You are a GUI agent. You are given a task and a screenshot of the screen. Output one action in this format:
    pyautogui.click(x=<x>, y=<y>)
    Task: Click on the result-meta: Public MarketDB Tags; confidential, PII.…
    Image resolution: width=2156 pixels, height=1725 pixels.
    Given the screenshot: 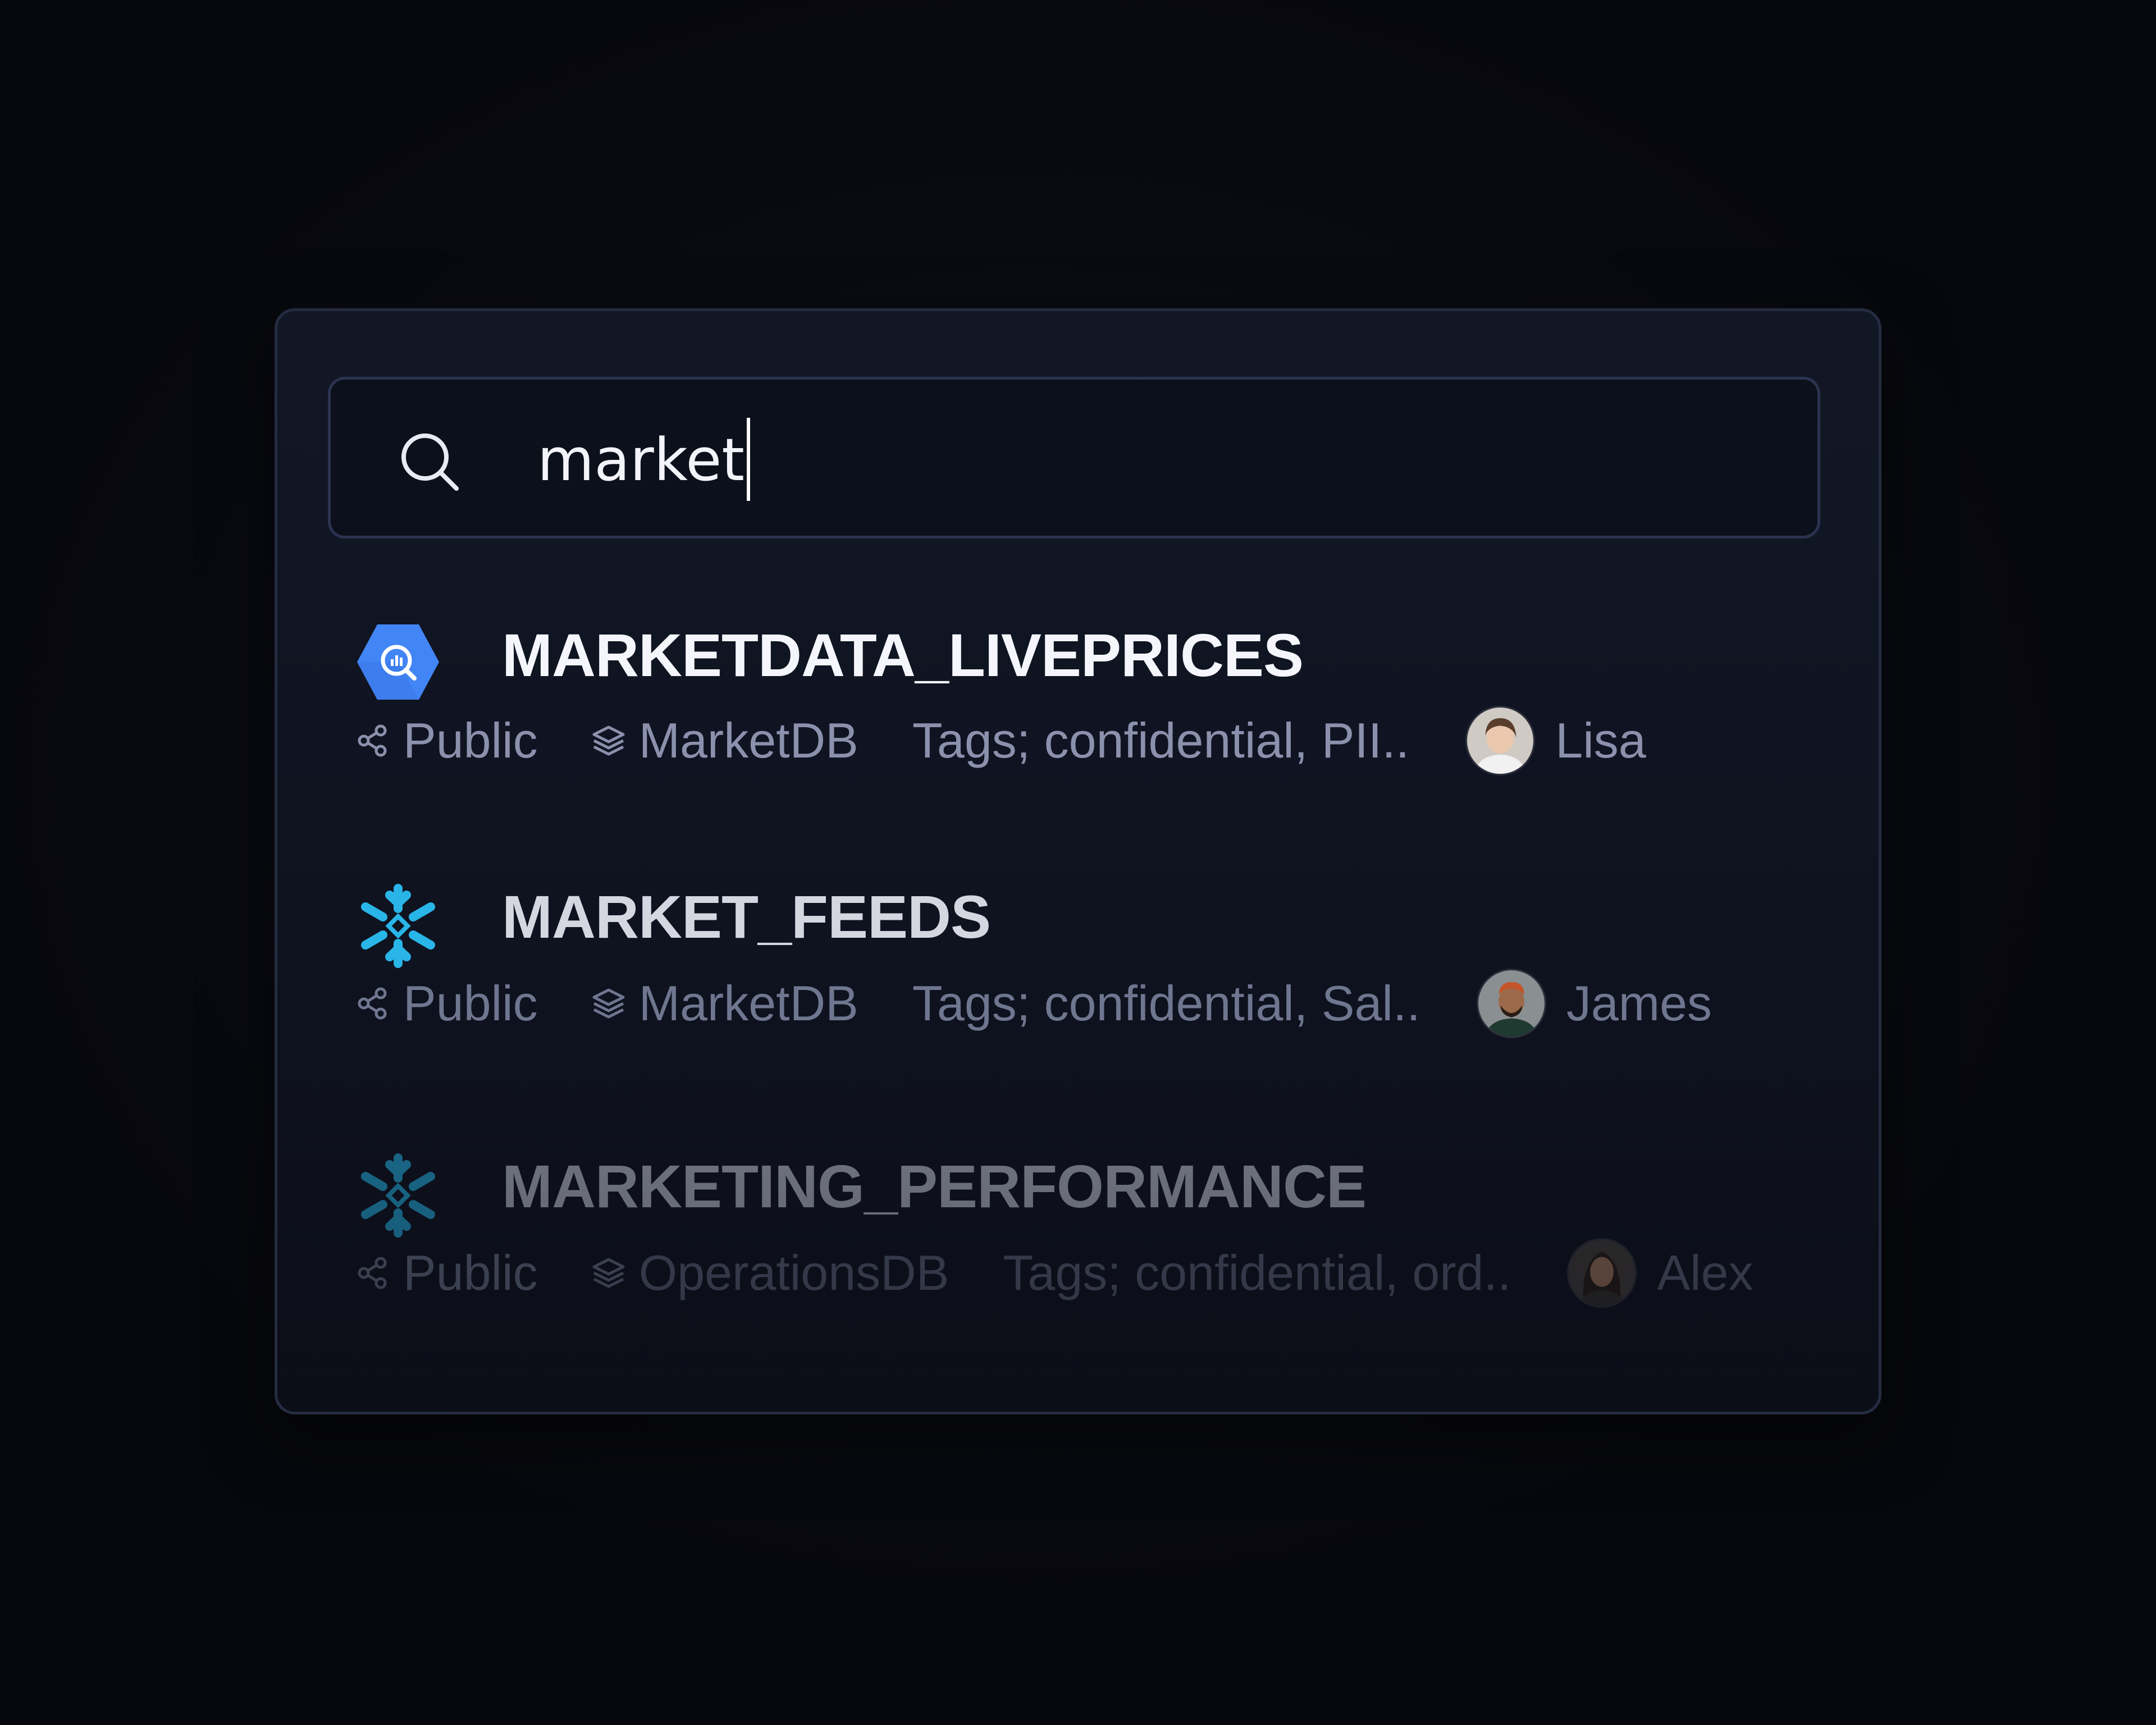 What is the action you would take?
    pyautogui.click(x=1001, y=740)
    